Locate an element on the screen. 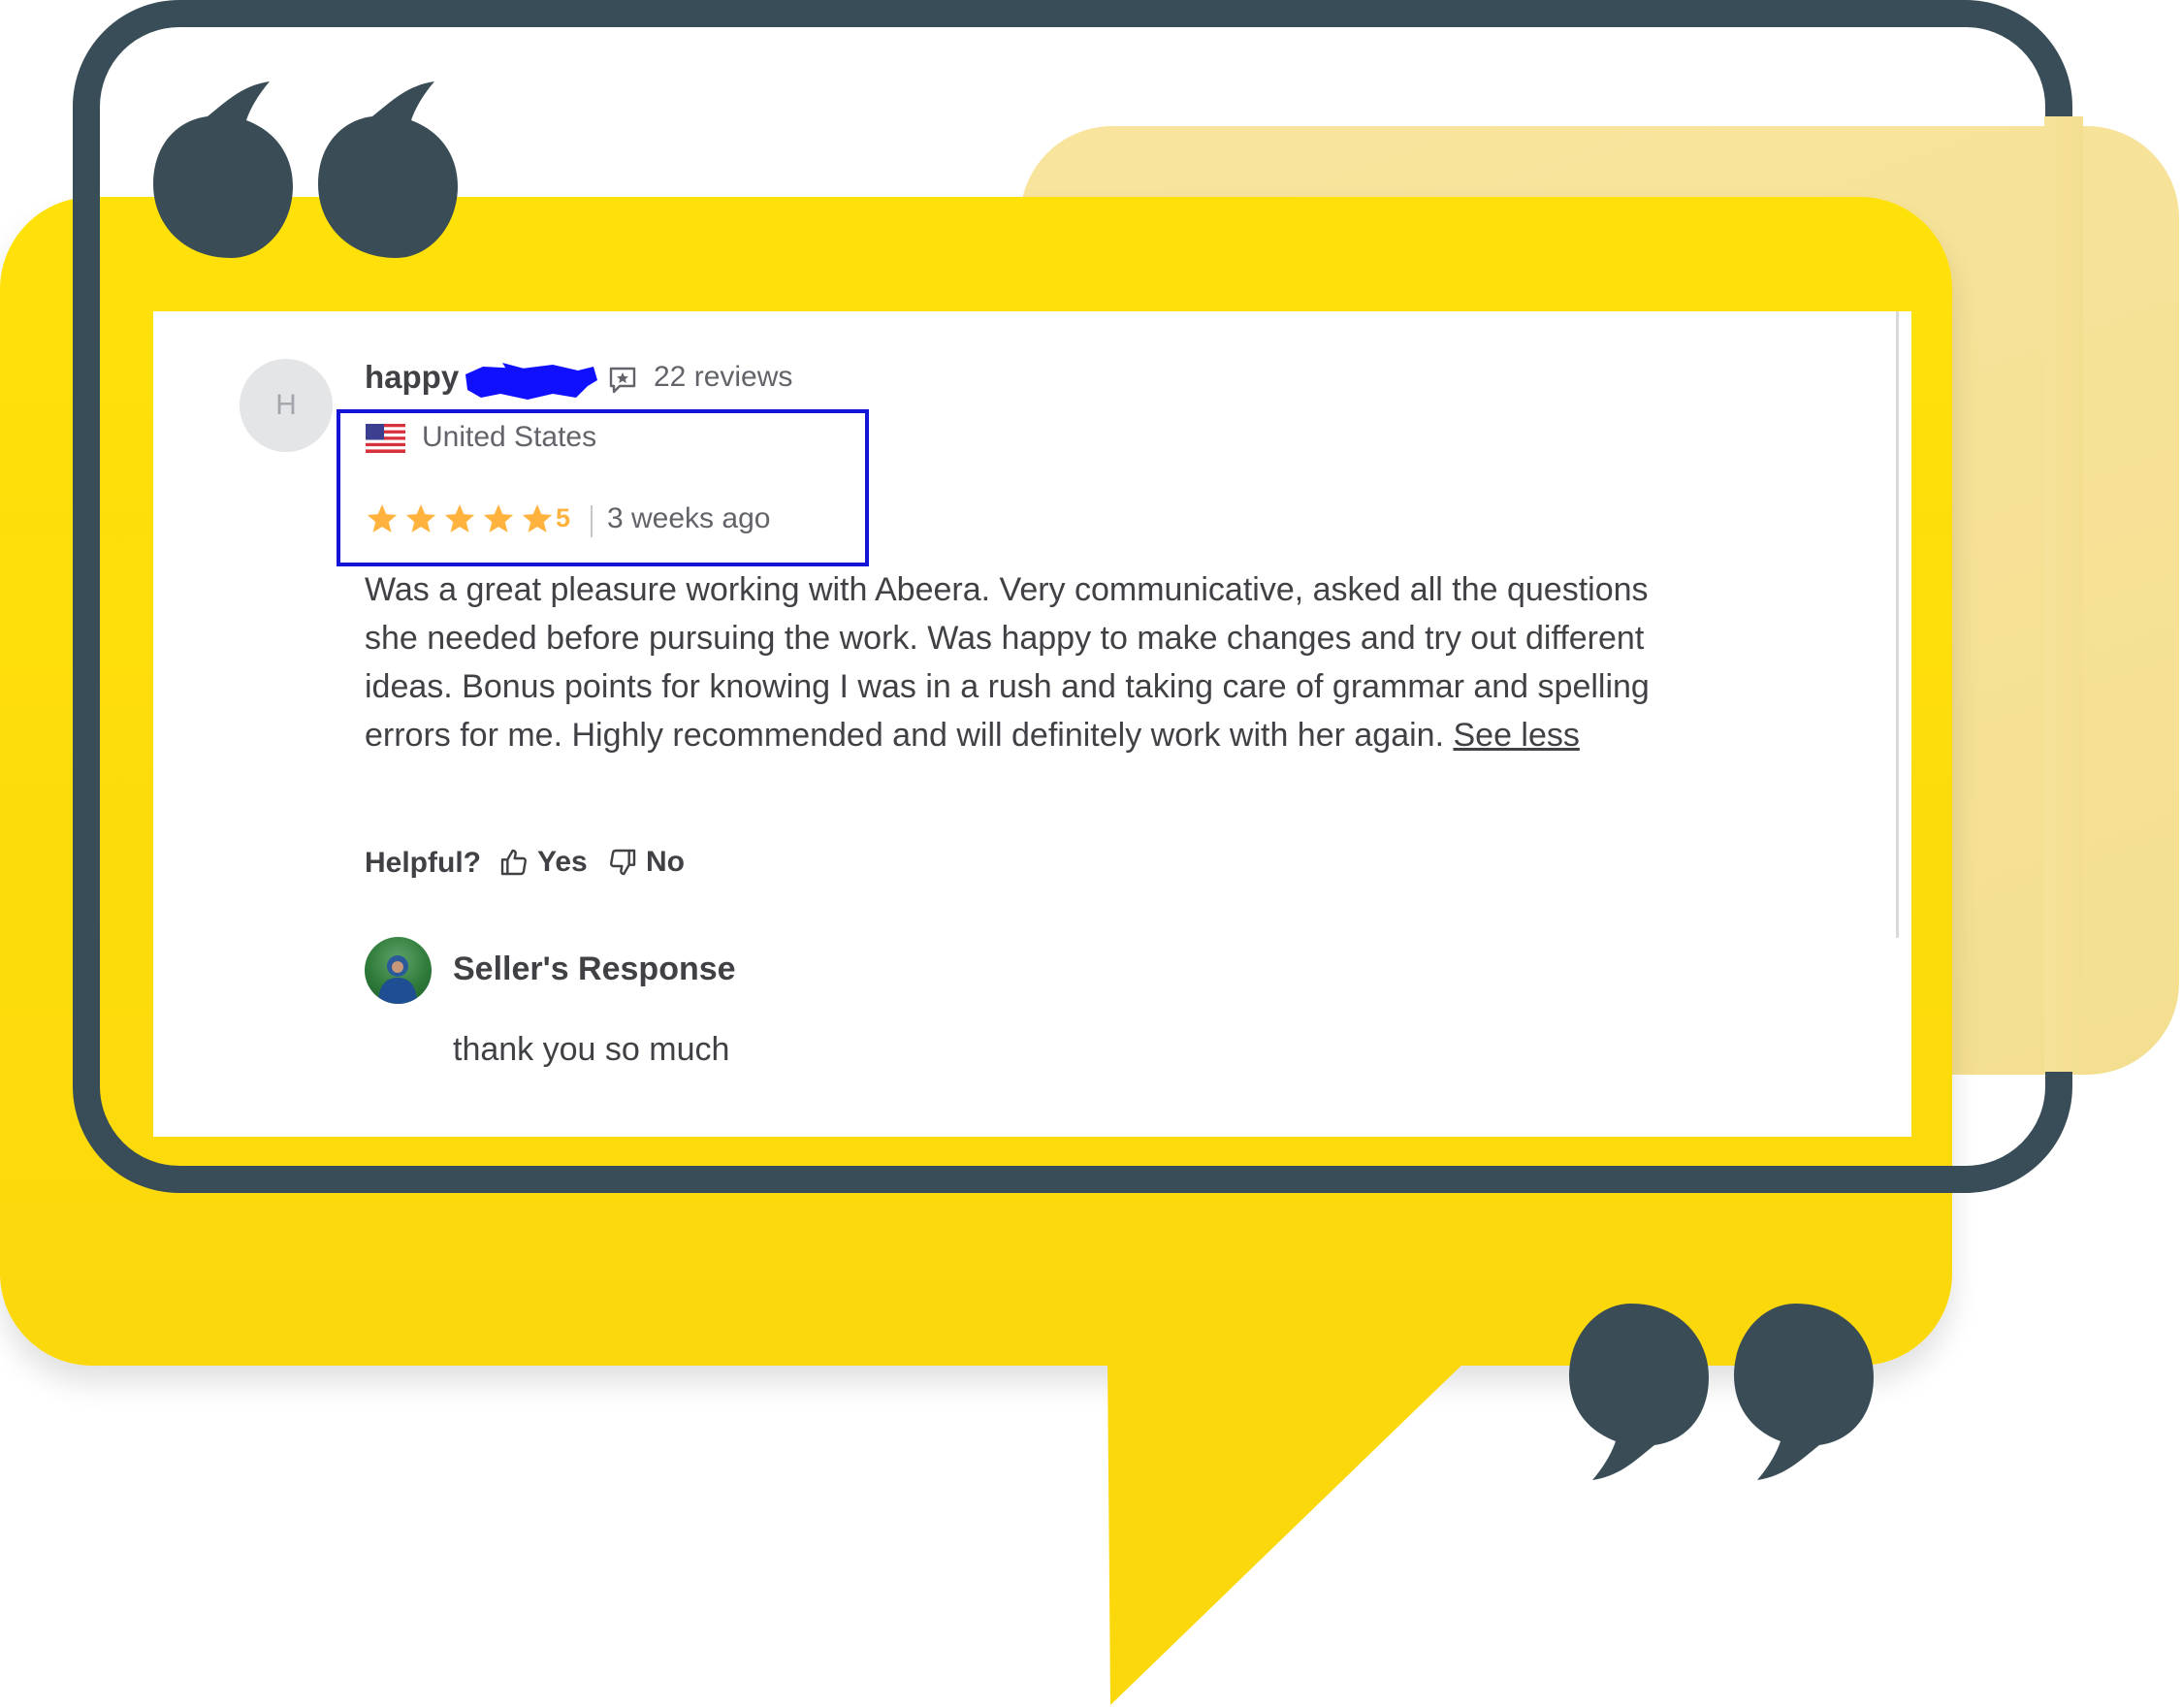  scrollbar is located at coordinates (1897, 624).